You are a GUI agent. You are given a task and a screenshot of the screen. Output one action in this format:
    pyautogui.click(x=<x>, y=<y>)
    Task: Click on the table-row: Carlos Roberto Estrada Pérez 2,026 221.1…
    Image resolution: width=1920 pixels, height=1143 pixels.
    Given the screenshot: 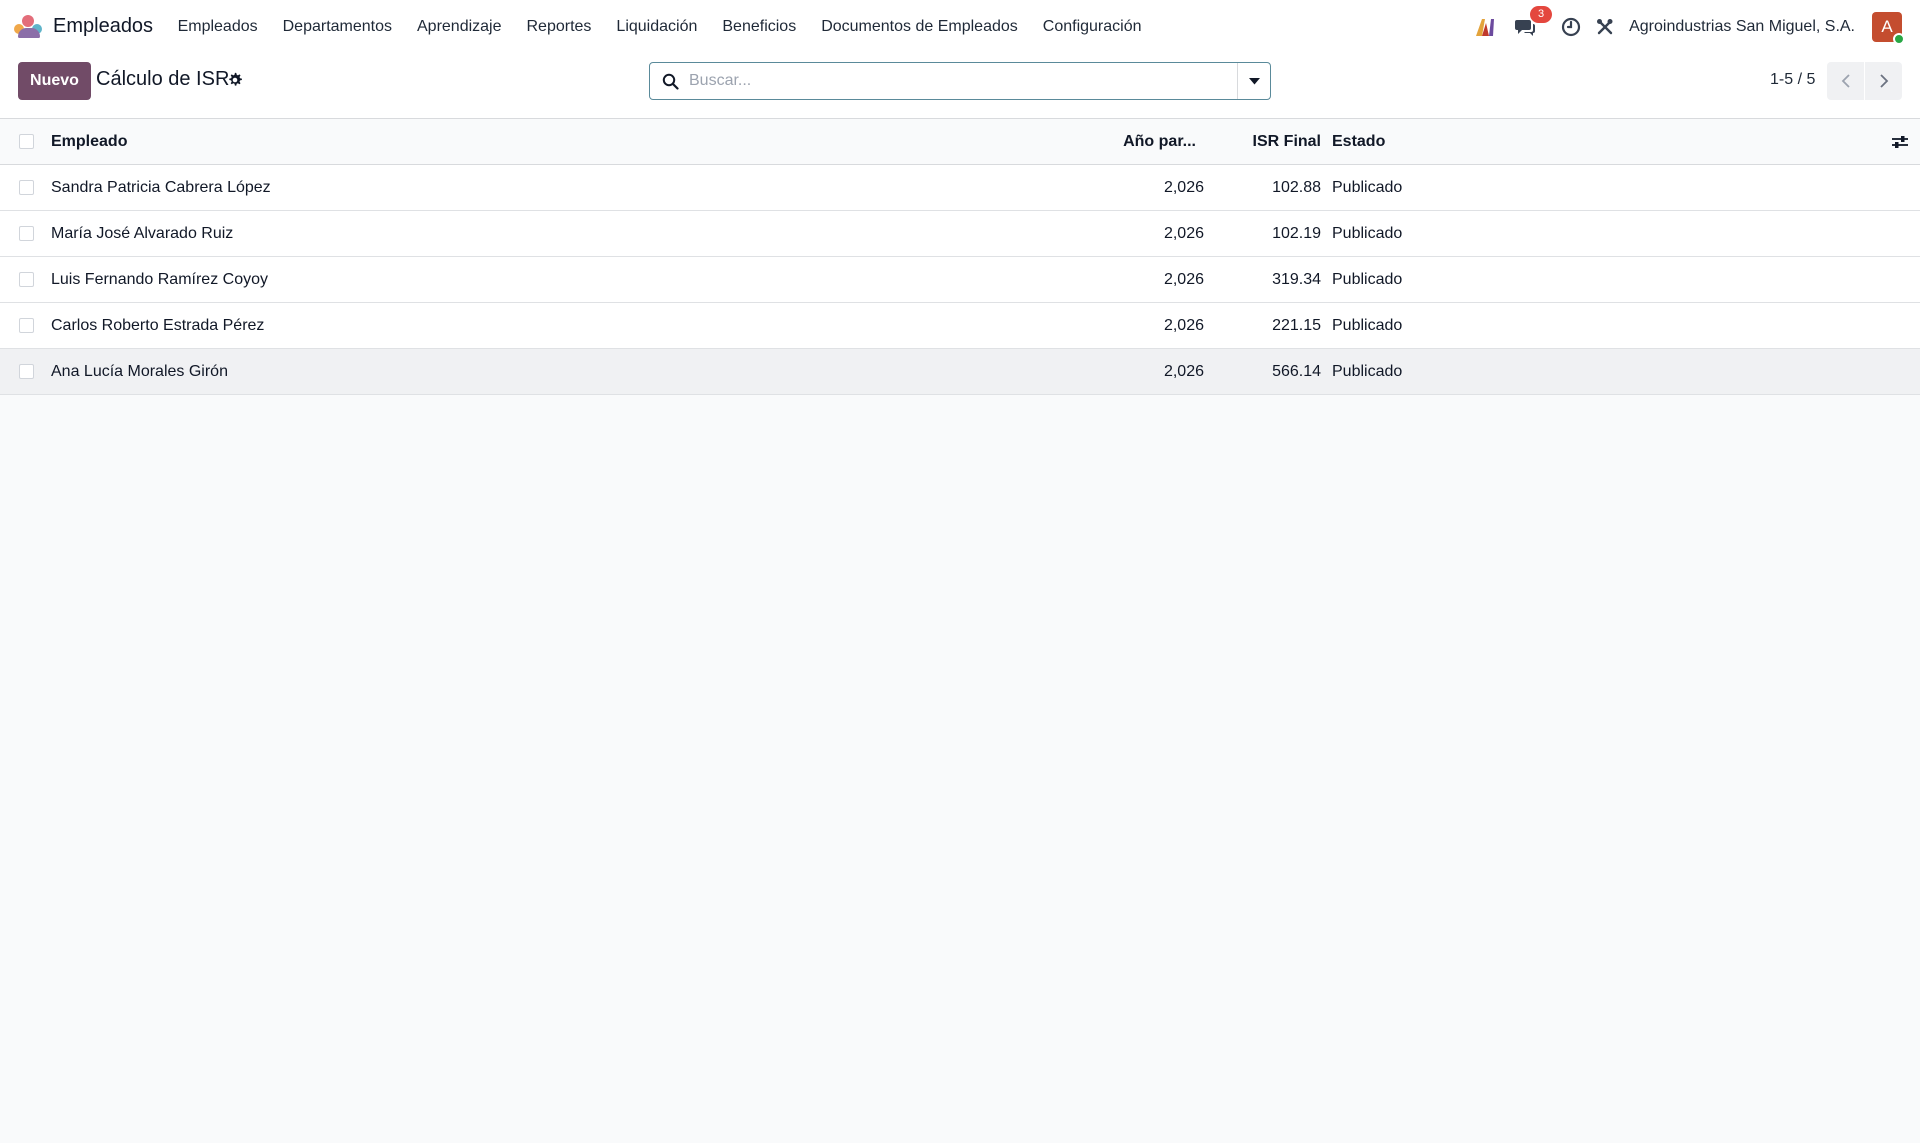 What is the action you would take?
    pyautogui.click(x=960, y=326)
    